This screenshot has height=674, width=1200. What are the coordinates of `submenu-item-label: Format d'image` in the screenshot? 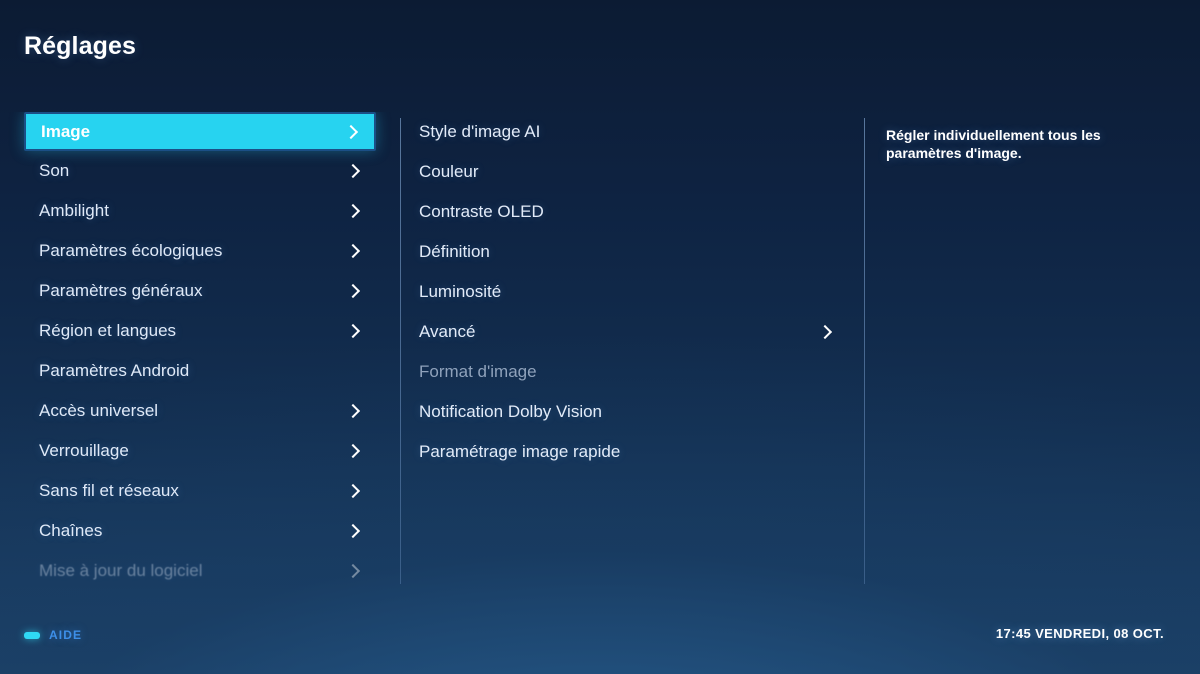 It's located at (478, 371).